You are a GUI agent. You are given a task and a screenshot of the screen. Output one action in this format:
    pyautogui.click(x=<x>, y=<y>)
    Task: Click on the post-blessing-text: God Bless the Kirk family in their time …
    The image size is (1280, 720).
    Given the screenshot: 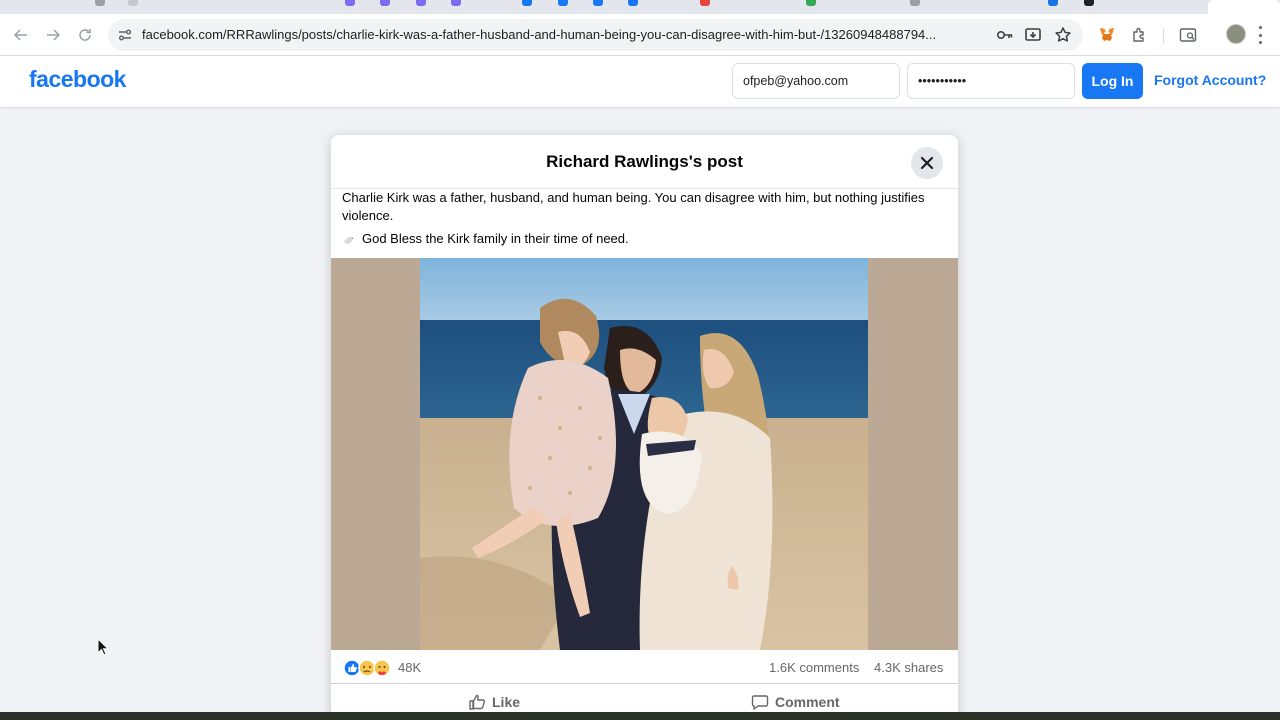 What is the action you would take?
    pyautogui.click(x=495, y=238)
    